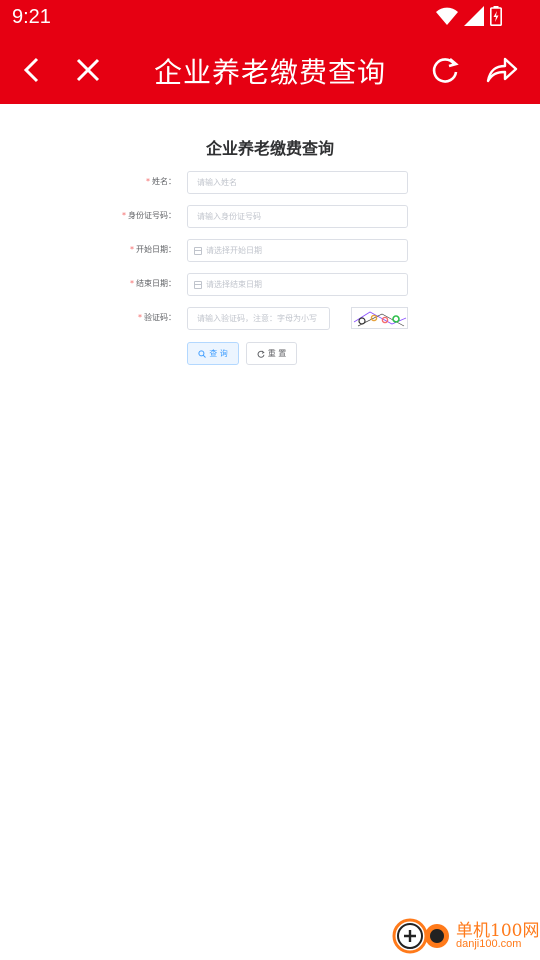 Image resolution: width=540 pixels, height=960 pixels. Describe the element at coordinates (465, 936) in the screenshot. I see `watermark: 单机100网 danji100.com` at that location.